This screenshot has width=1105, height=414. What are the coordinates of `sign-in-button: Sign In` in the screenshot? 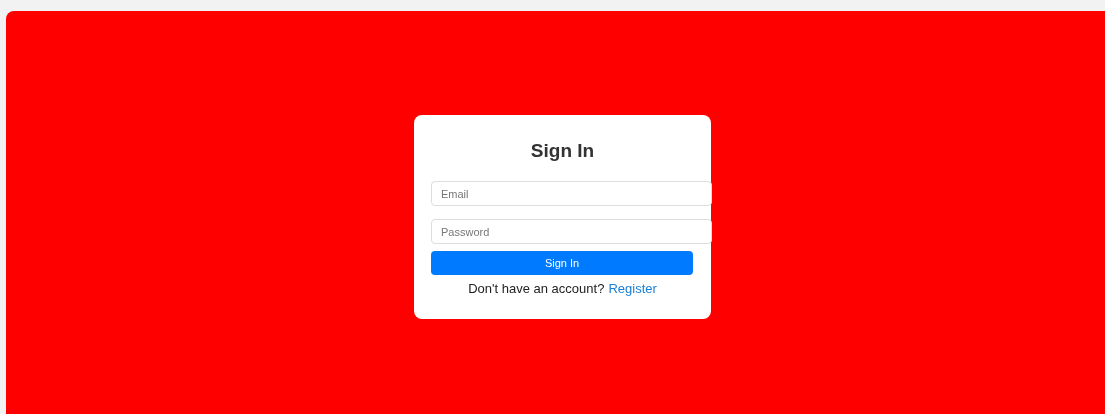 It's located at (562, 263).